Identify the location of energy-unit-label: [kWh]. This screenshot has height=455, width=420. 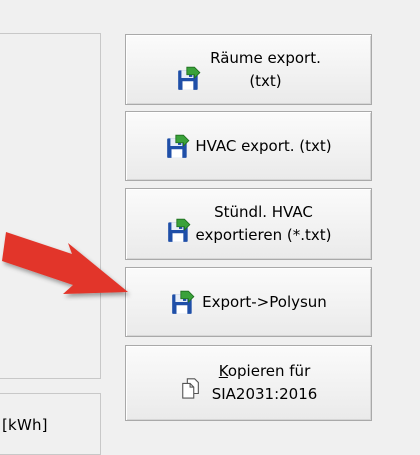
(25, 425).